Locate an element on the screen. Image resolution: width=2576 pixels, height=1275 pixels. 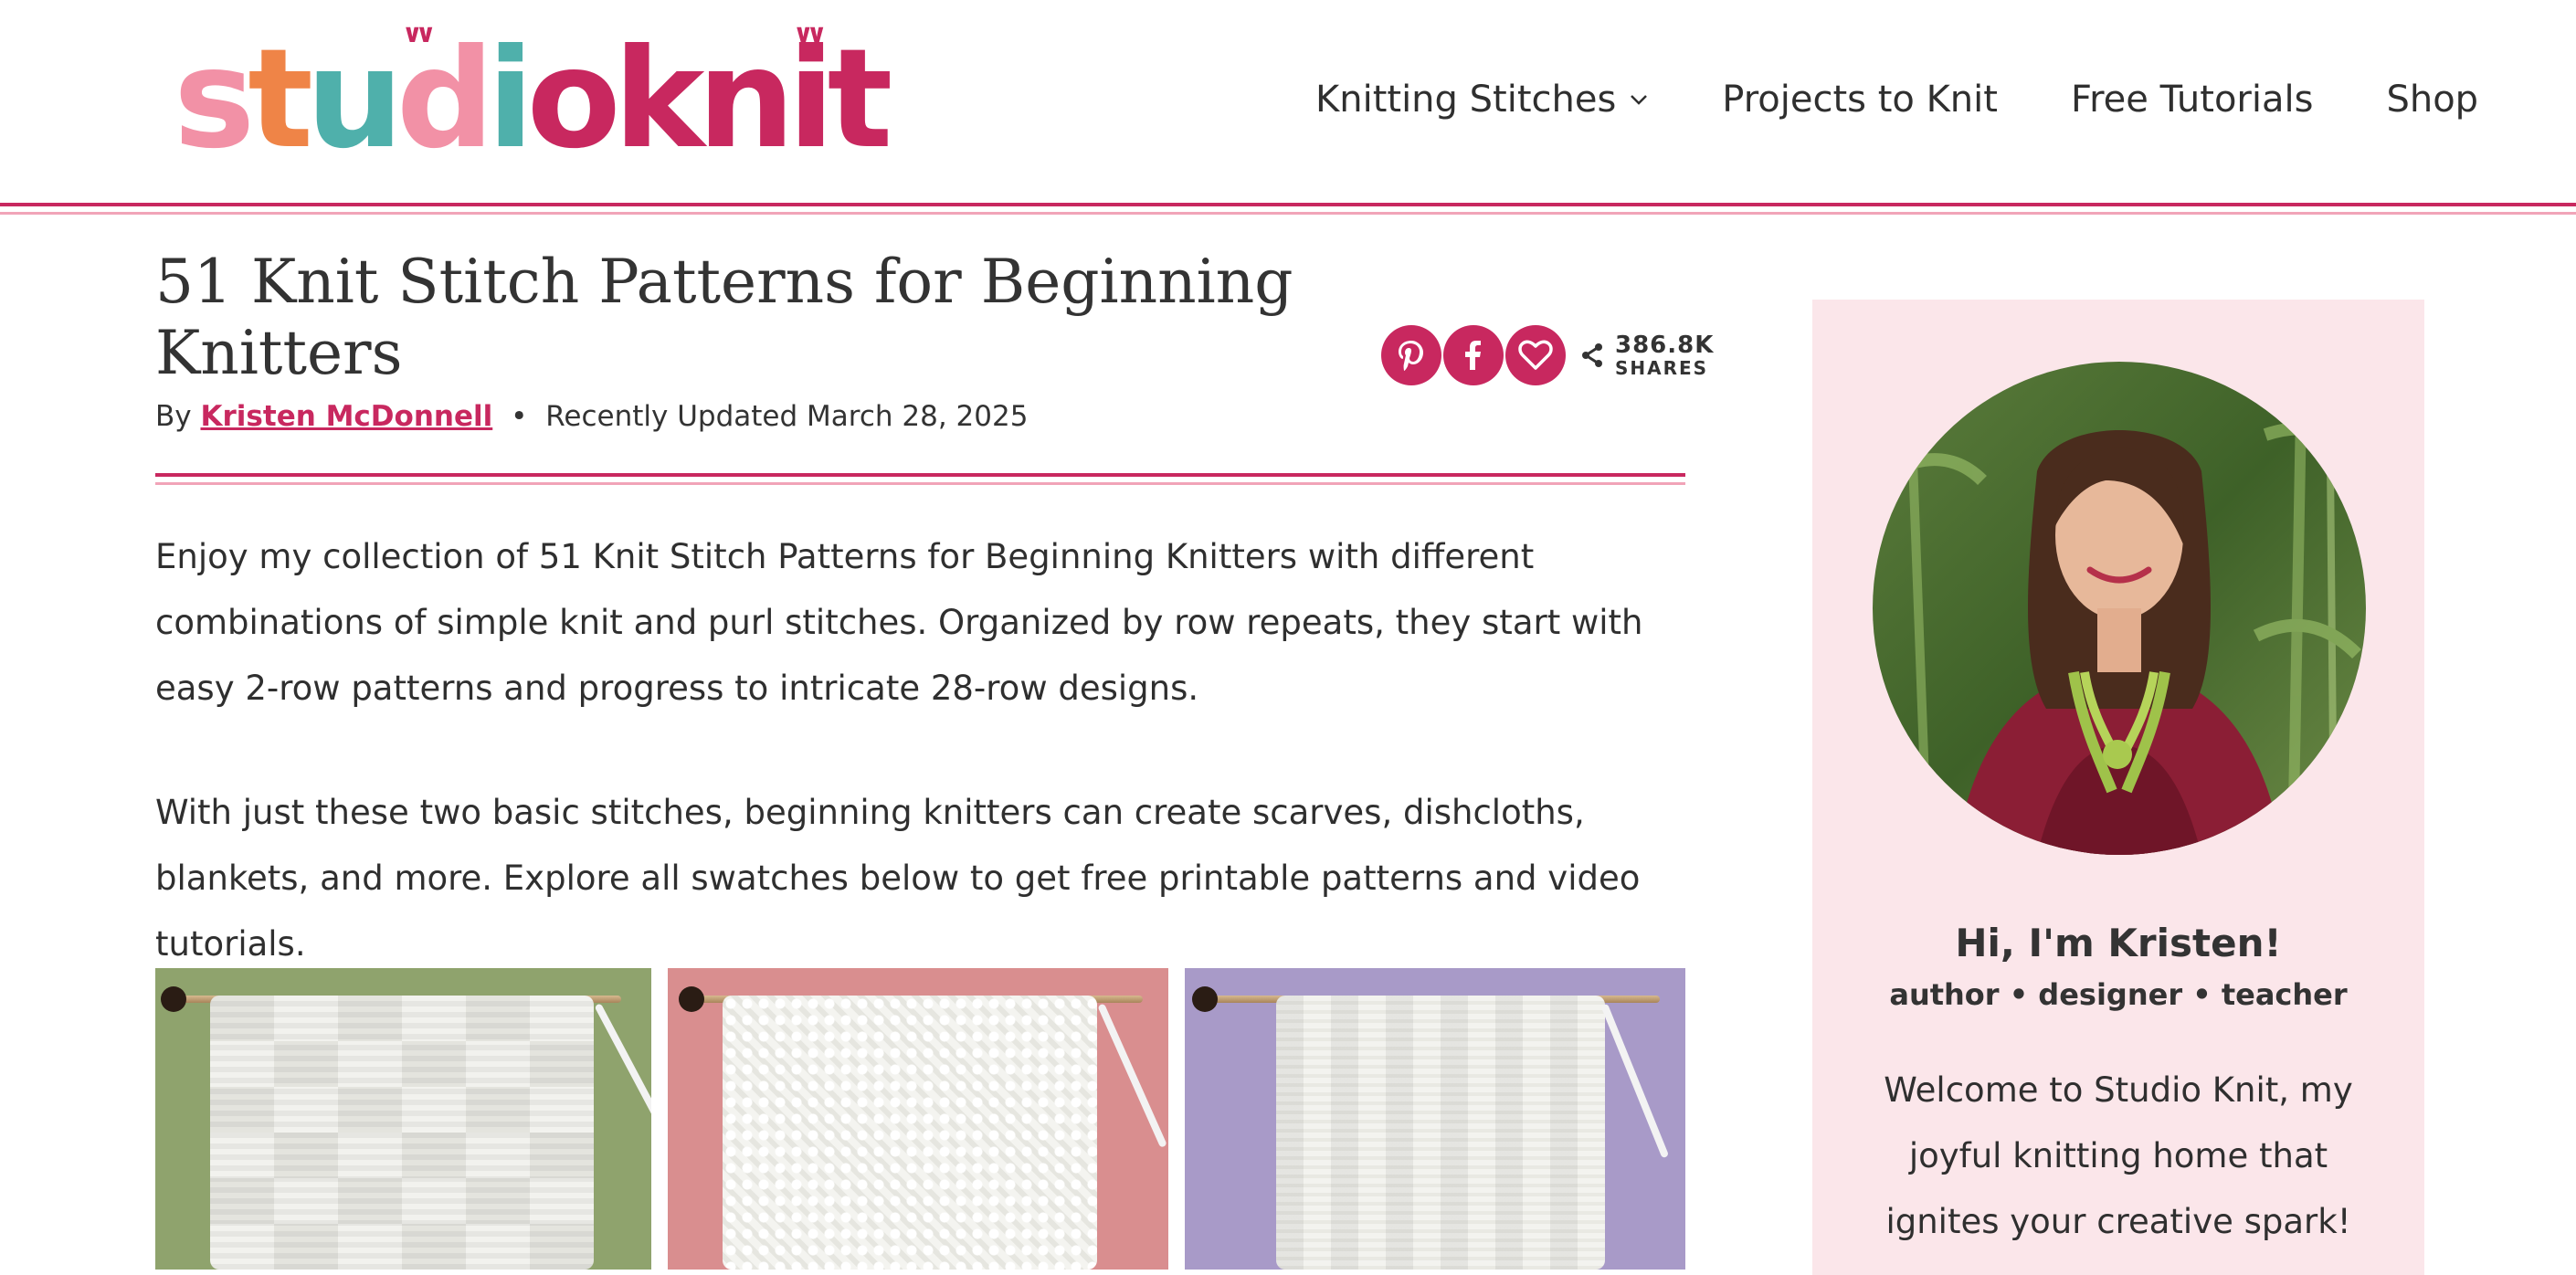
nav-item-free-tutorials: Free Tutorials is located at coordinates (2192, 100).